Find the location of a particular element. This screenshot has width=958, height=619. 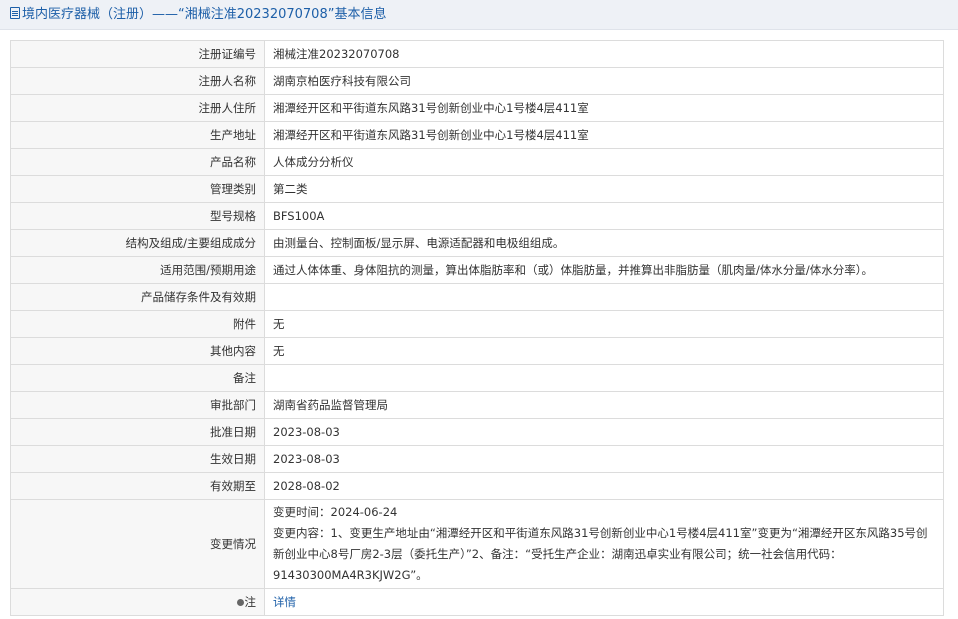

field-label: 注册人住所 is located at coordinates (137, 108).